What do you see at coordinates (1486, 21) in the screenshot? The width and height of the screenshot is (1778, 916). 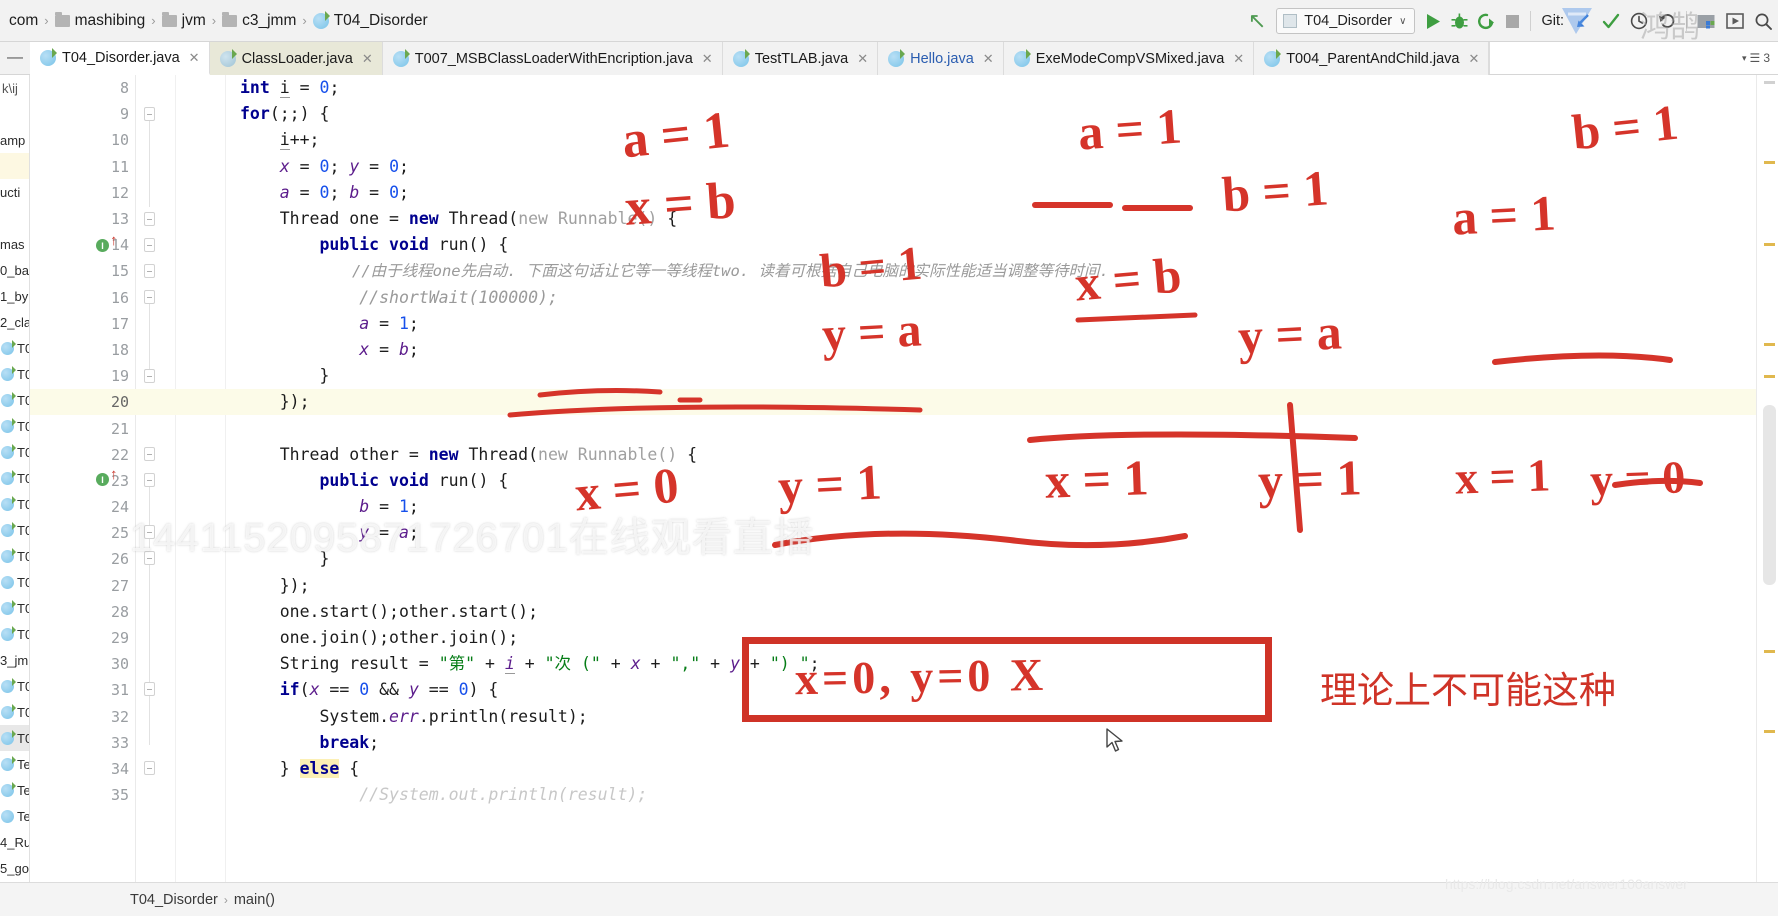 I see `run-with-coverage-icon` at bounding box center [1486, 21].